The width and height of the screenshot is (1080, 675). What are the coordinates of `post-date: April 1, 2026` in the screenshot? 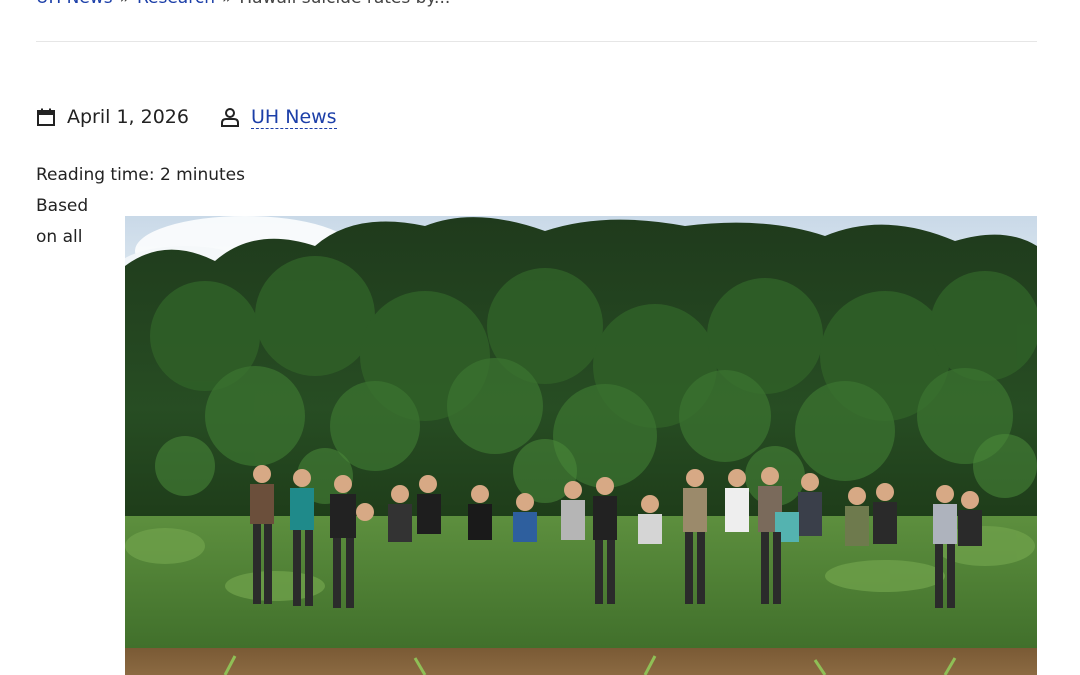 It's located at (128, 117).